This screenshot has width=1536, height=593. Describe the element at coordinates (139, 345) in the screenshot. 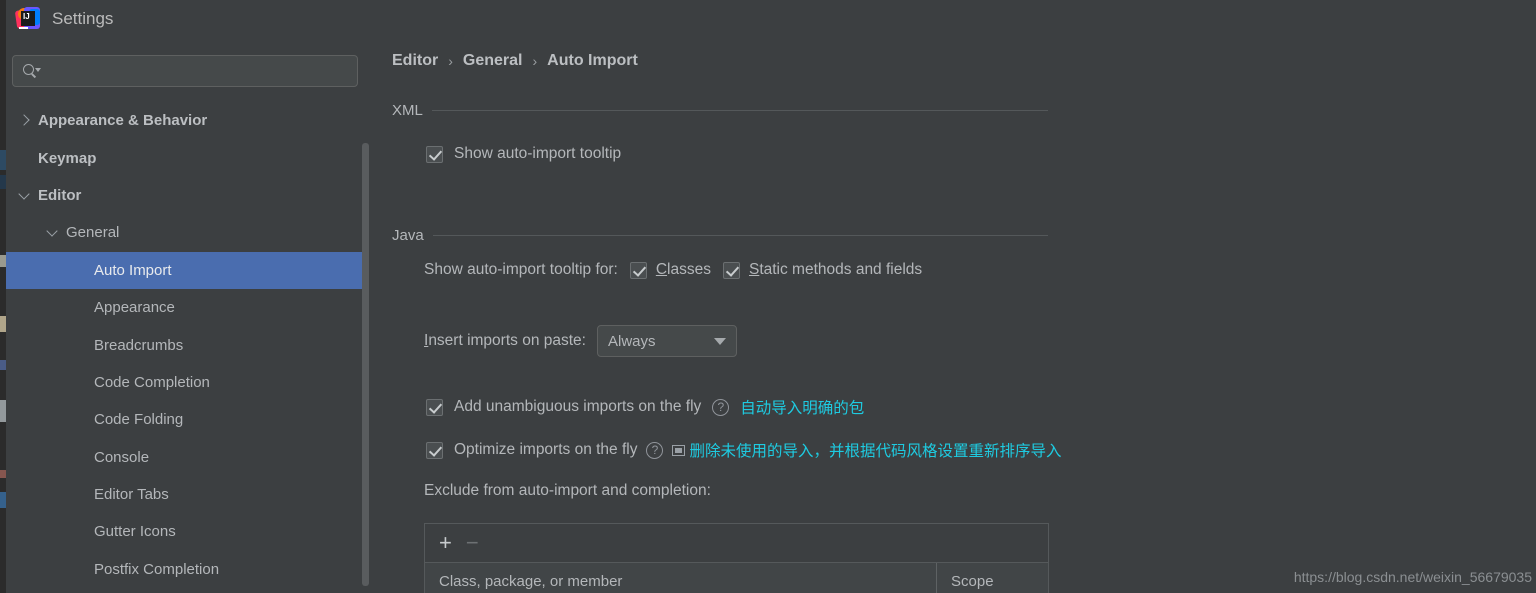

I see `sidebar-item-label: Breadcrumbs` at that location.